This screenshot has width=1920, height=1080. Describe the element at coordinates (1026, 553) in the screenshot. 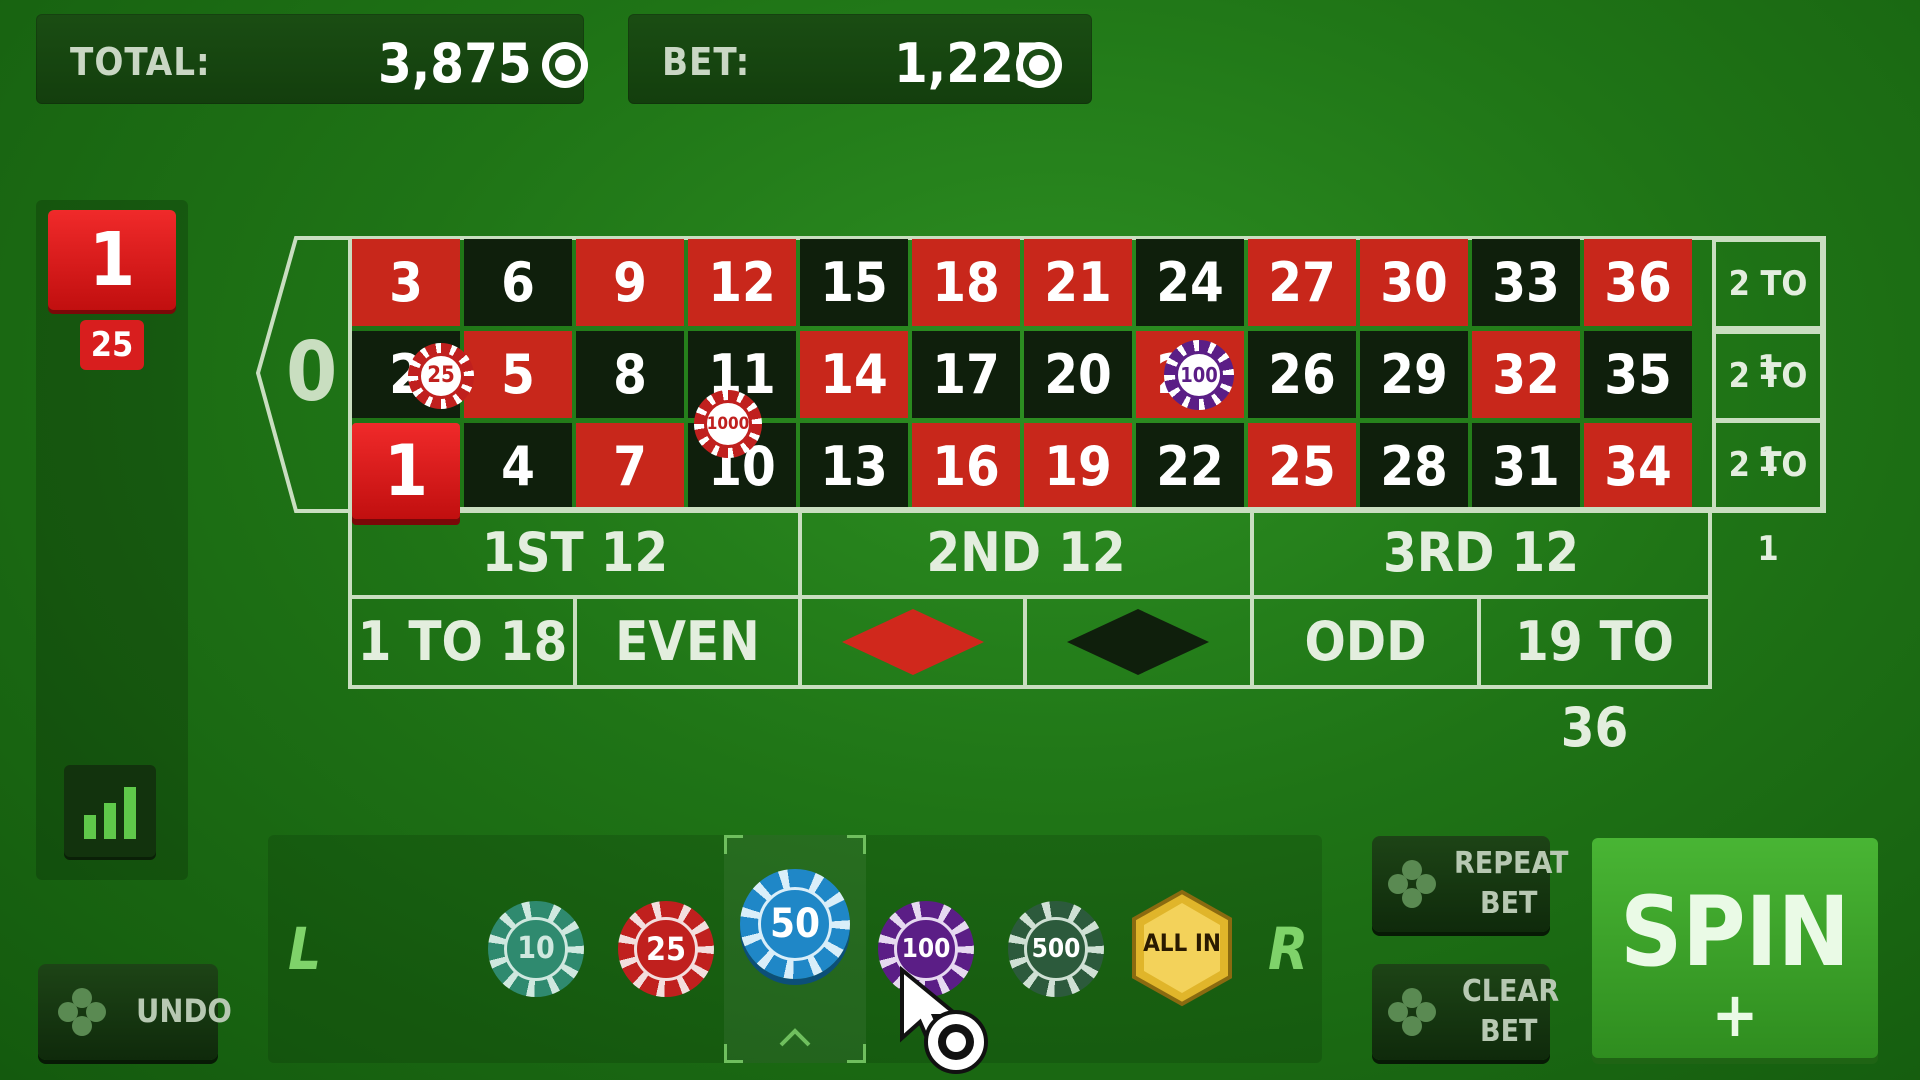

I see `dozen-bet-second: 2ND 12` at that location.